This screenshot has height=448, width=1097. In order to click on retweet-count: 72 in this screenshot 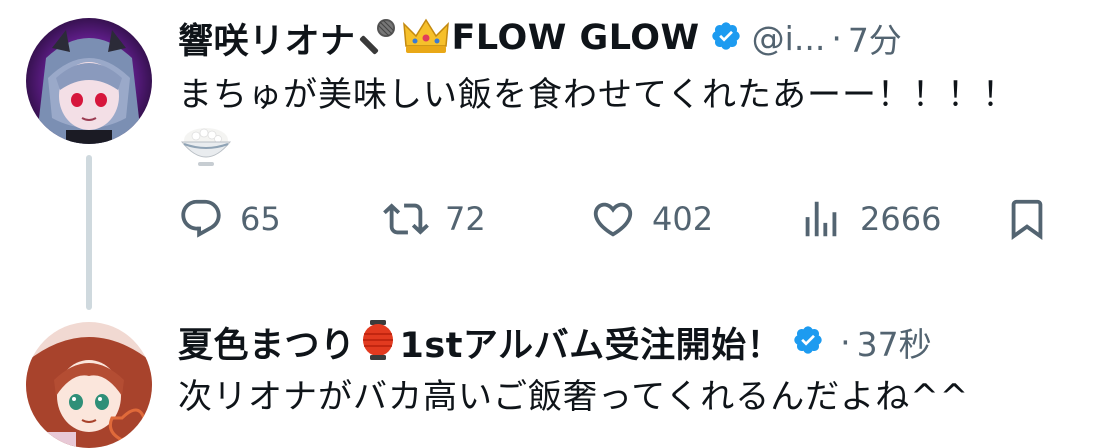, I will do `click(465, 219)`.